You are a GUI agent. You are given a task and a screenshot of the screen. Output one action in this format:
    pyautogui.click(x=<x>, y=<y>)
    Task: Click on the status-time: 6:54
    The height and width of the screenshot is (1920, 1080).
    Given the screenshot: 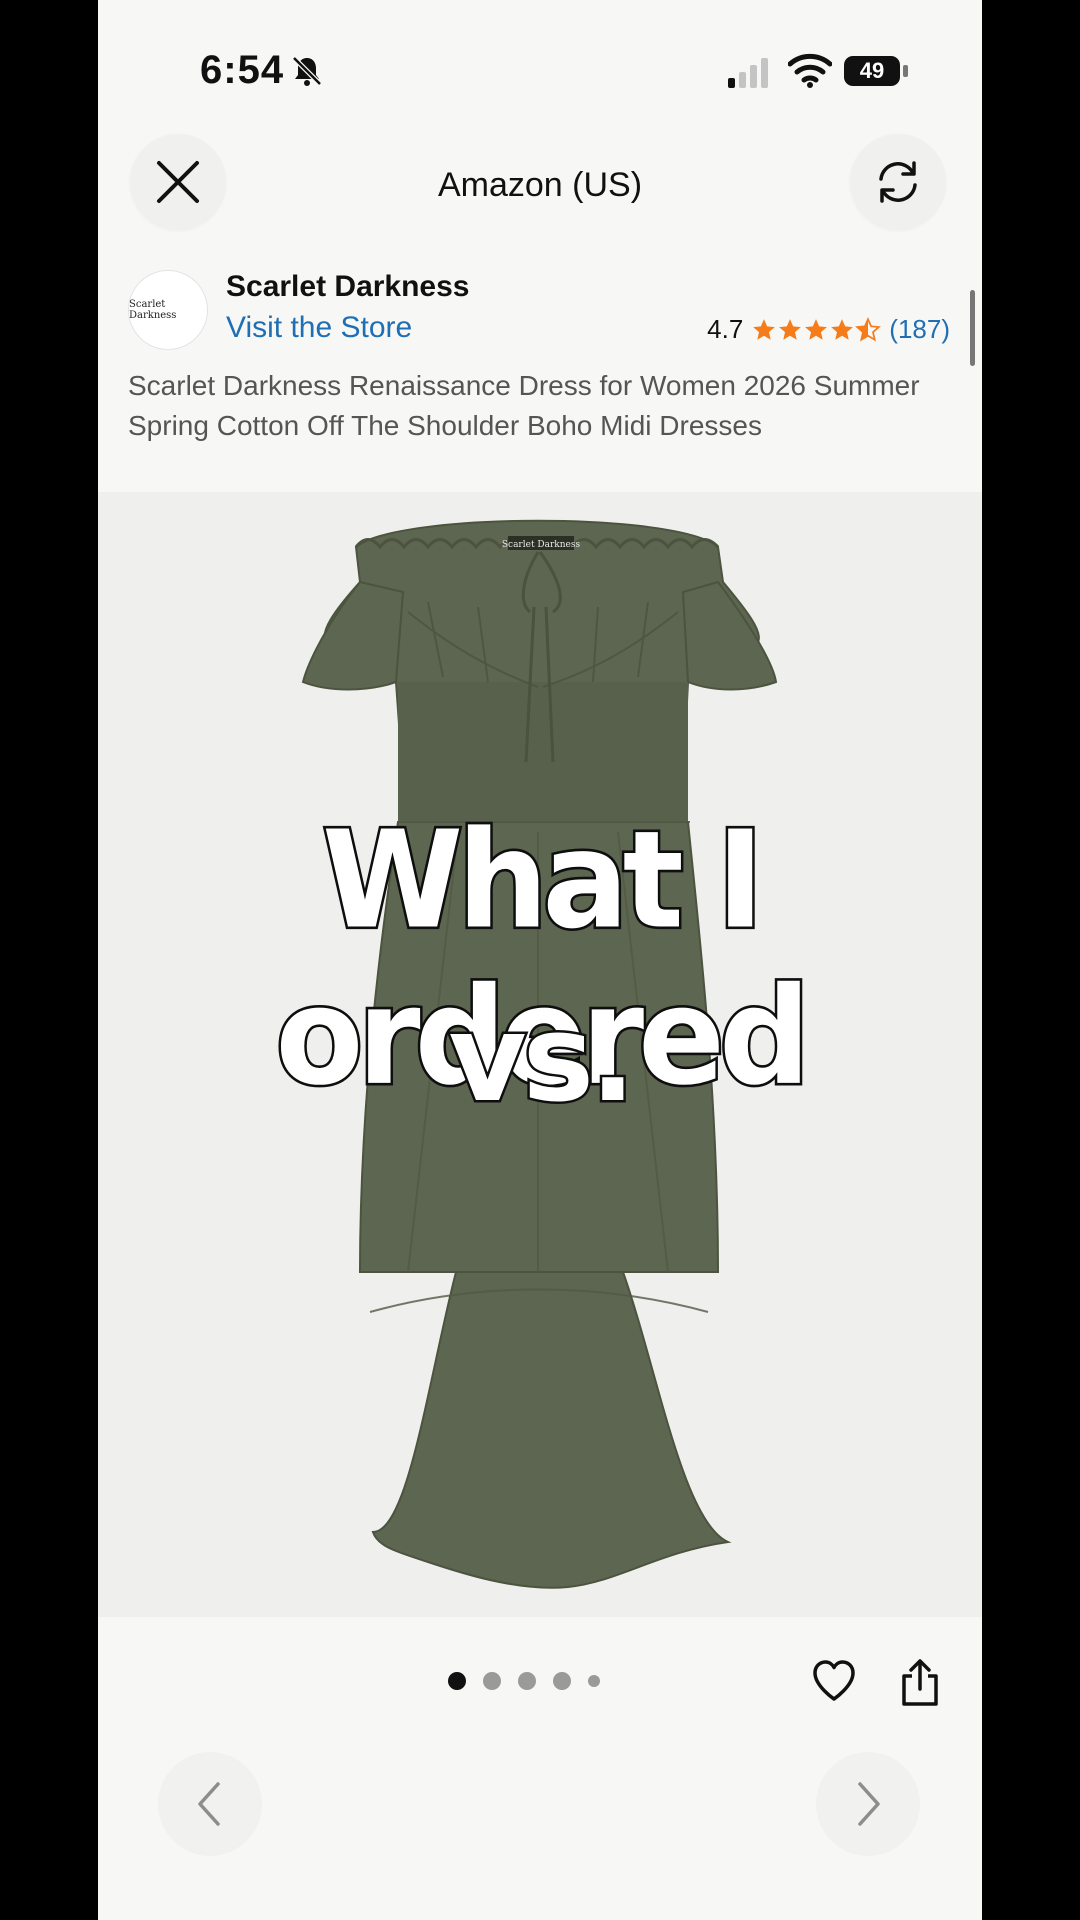 What is the action you would take?
    pyautogui.click(x=242, y=70)
    